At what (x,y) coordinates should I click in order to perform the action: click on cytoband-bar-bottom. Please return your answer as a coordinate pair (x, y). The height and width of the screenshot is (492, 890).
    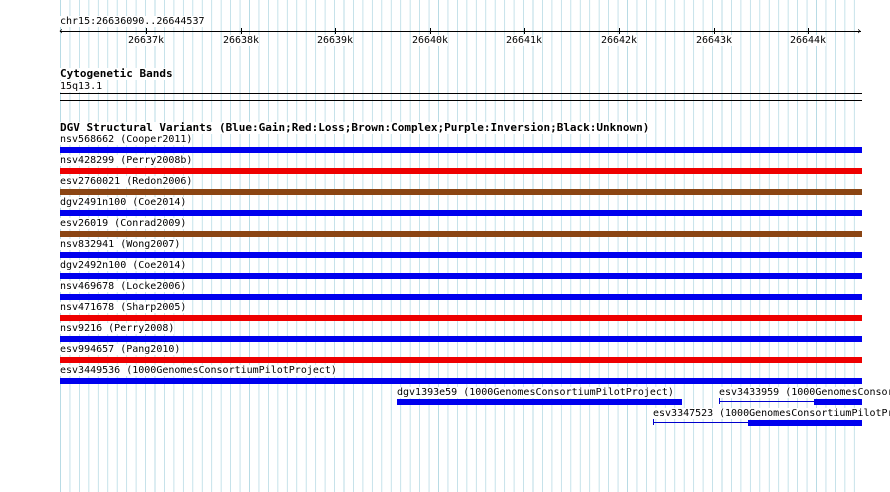
    Looking at the image, I should click on (461, 100).